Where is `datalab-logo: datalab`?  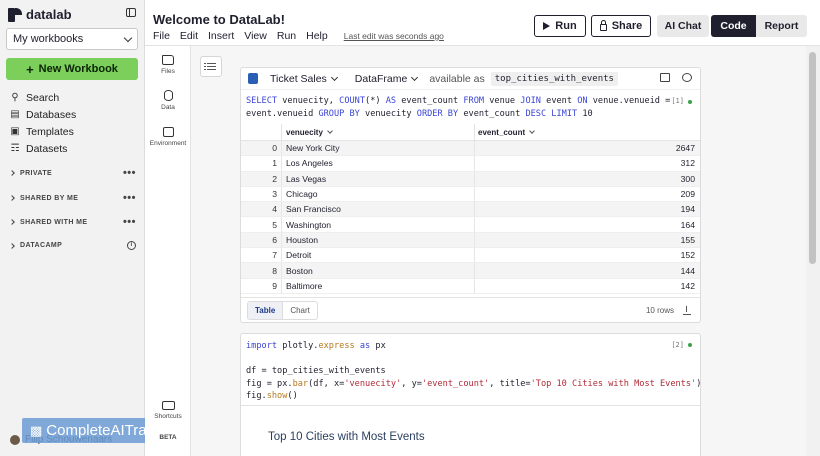
datalab-logo: datalab is located at coordinates (40, 14).